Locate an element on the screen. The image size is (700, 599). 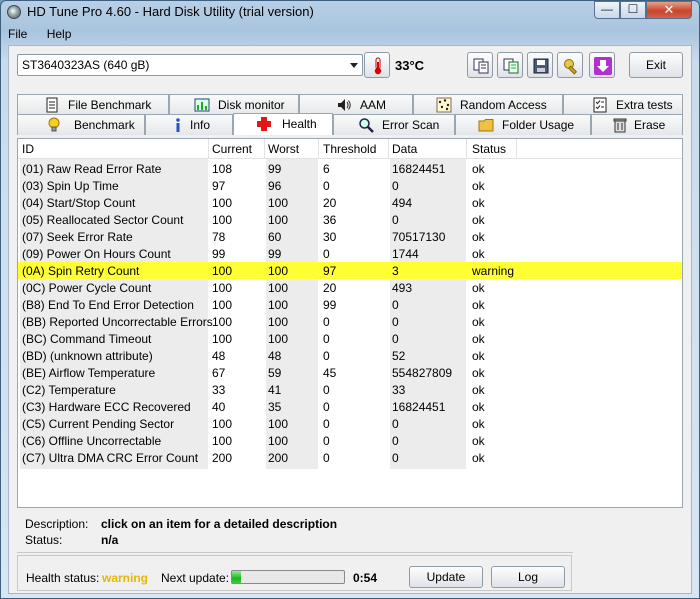
copy-icon is located at coordinates (481, 66).